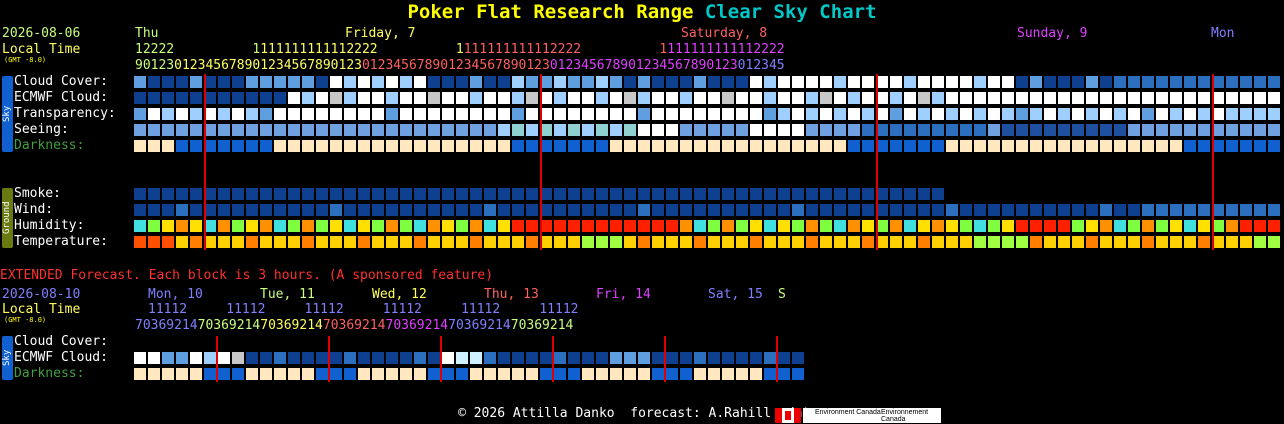 The width and height of the screenshot is (1284, 424). I want to click on environment-canada-logo: Environment Canada Environnement Canada, so click(872, 415).